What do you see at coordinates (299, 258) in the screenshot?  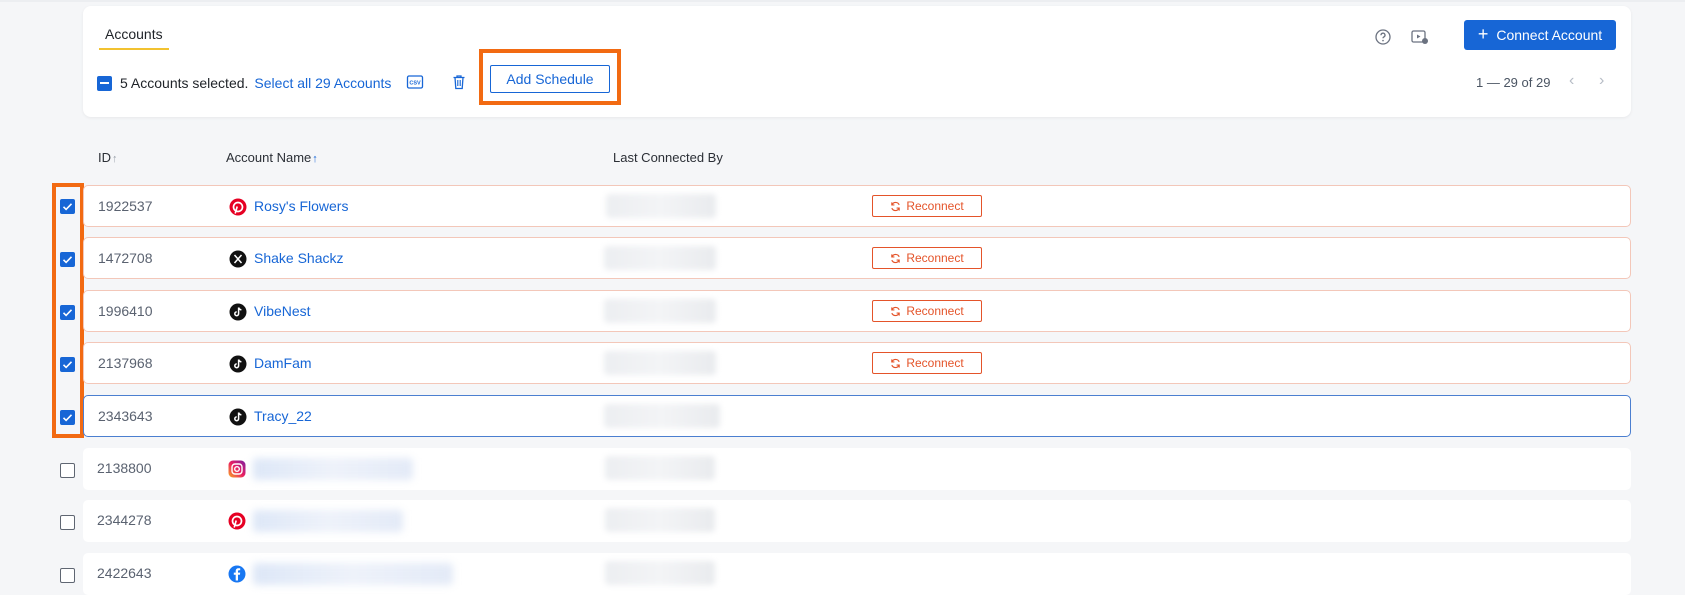 I see `account-name-link: Shake Shackz` at bounding box center [299, 258].